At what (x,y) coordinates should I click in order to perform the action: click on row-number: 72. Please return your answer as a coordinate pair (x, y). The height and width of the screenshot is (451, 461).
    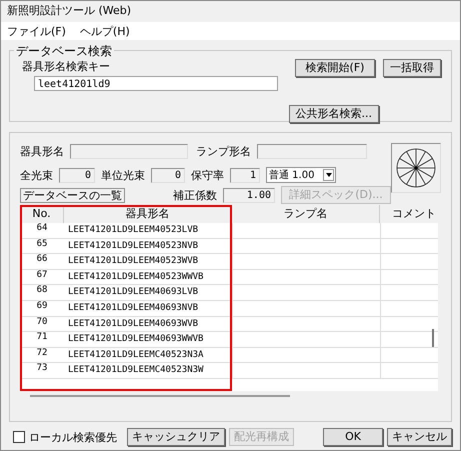
    Looking at the image, I should click on (42, 354).